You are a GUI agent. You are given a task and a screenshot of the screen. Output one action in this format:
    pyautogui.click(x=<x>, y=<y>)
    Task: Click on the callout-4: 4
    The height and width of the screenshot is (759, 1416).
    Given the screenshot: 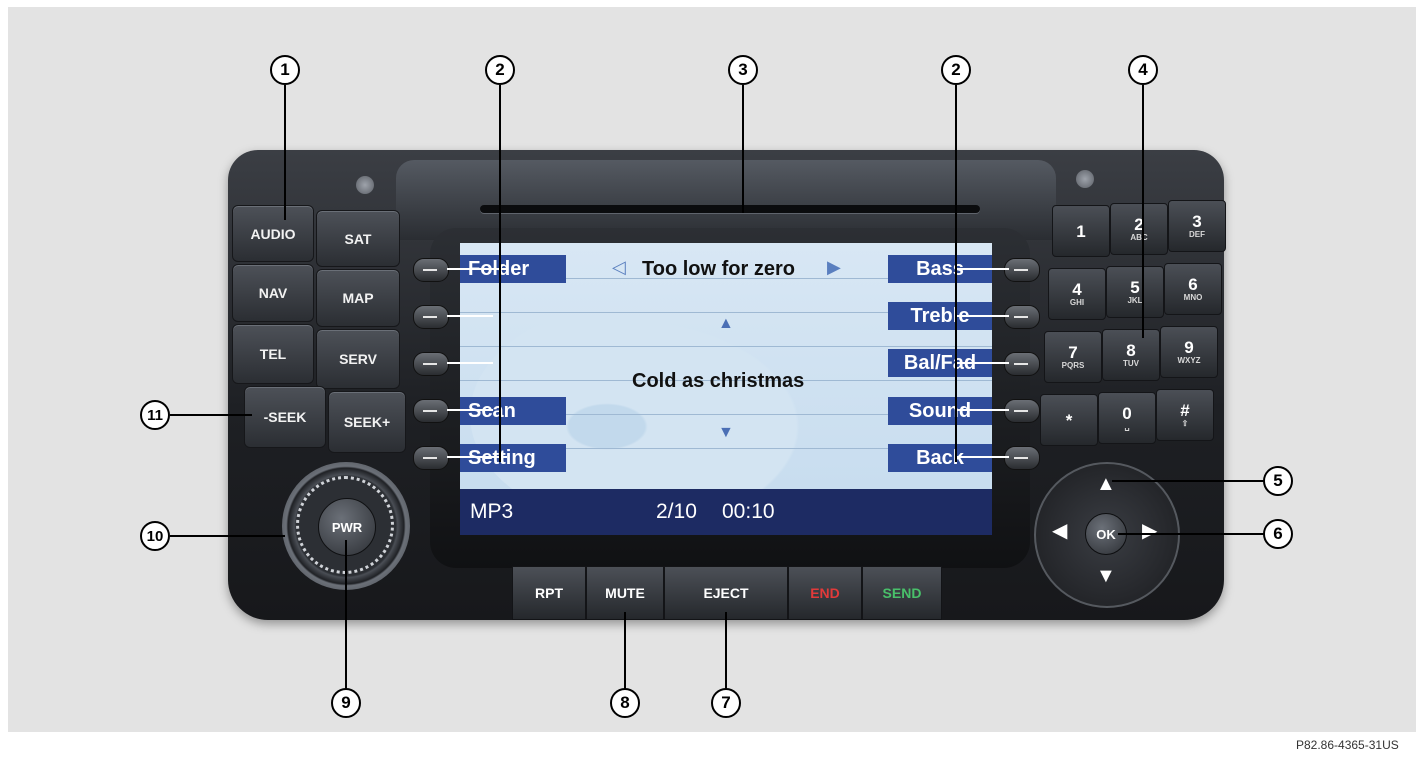 What is the action you would take?
    pyautogui.click(x=1143, y=70)
    